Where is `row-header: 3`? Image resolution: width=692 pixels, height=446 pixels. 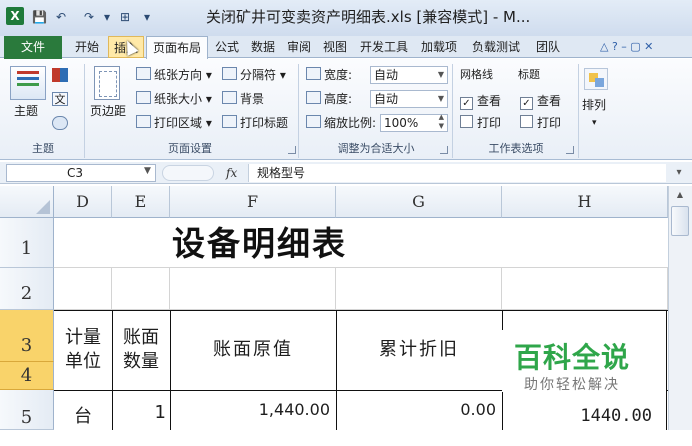
row-header: 3 is located at coordinates (27, 336).